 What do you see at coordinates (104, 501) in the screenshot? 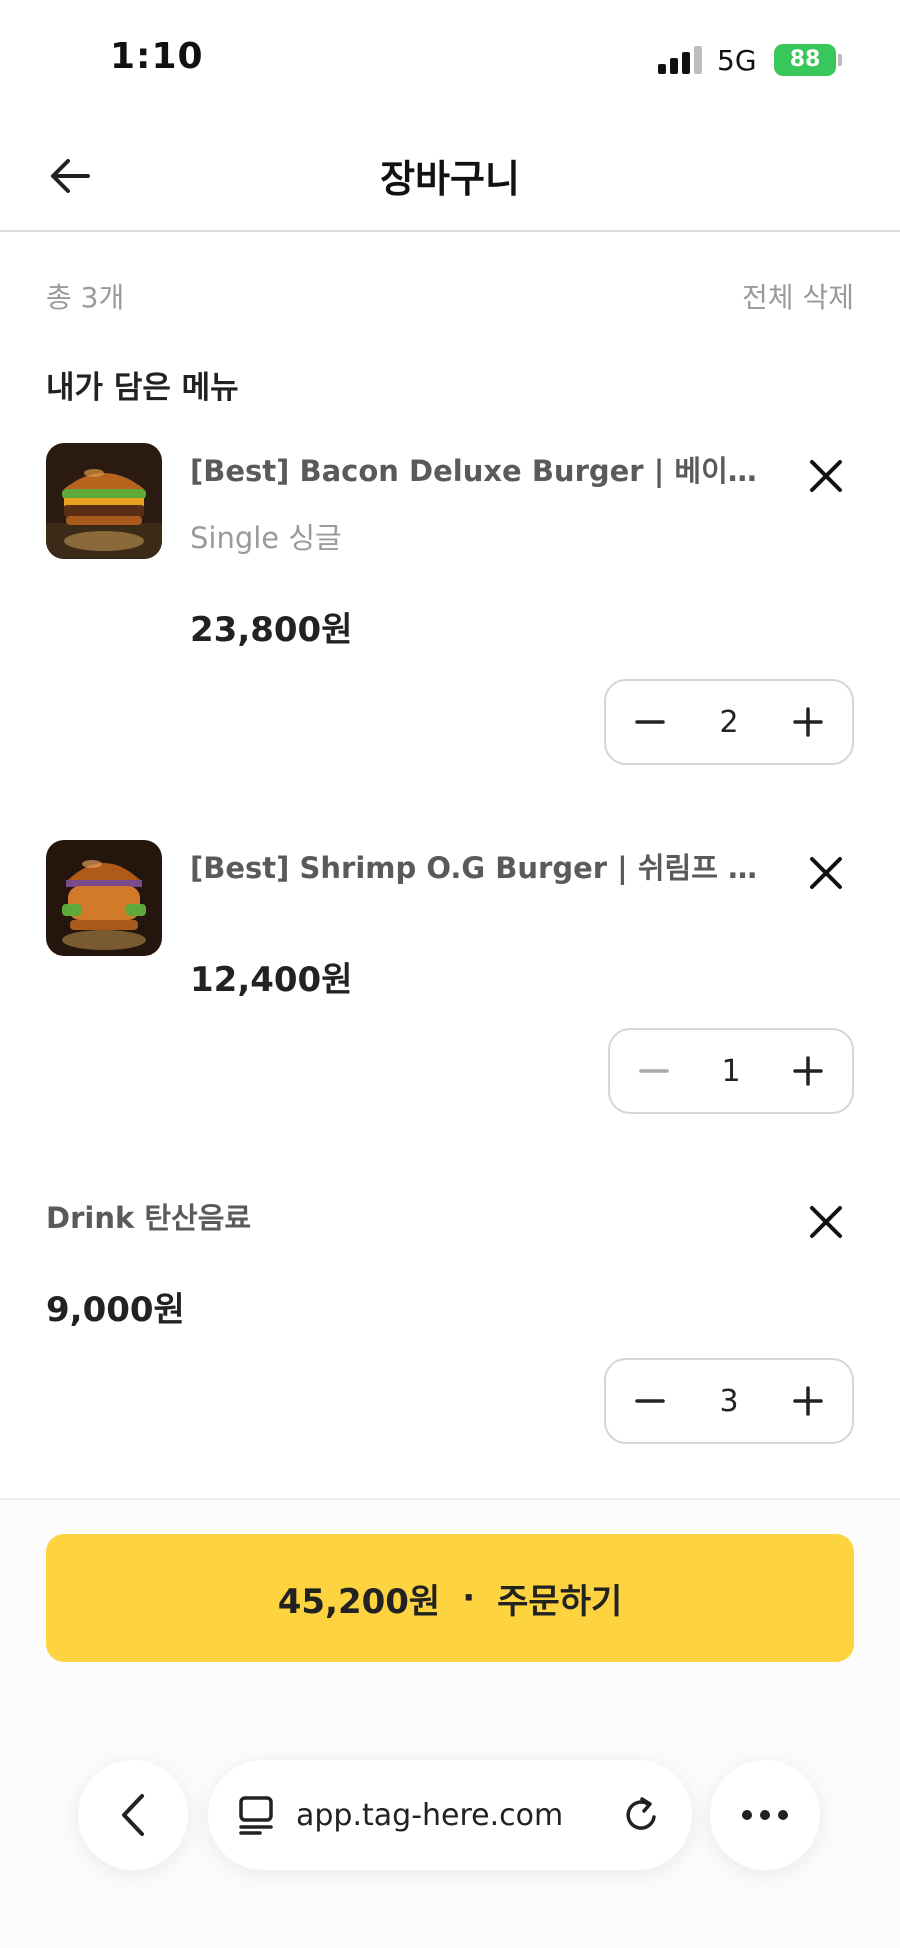
I see `bacon-burger-image` at bounding box center [104, 501].